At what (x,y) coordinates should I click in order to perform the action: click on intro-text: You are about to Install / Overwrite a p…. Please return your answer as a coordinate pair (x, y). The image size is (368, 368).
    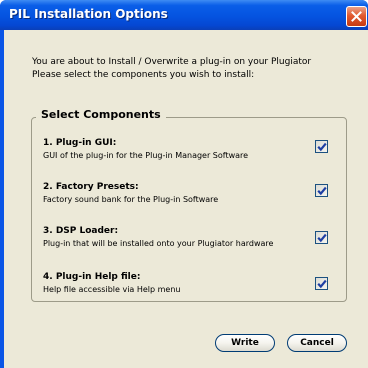
    Looking at the image, I should click on (171, 69).